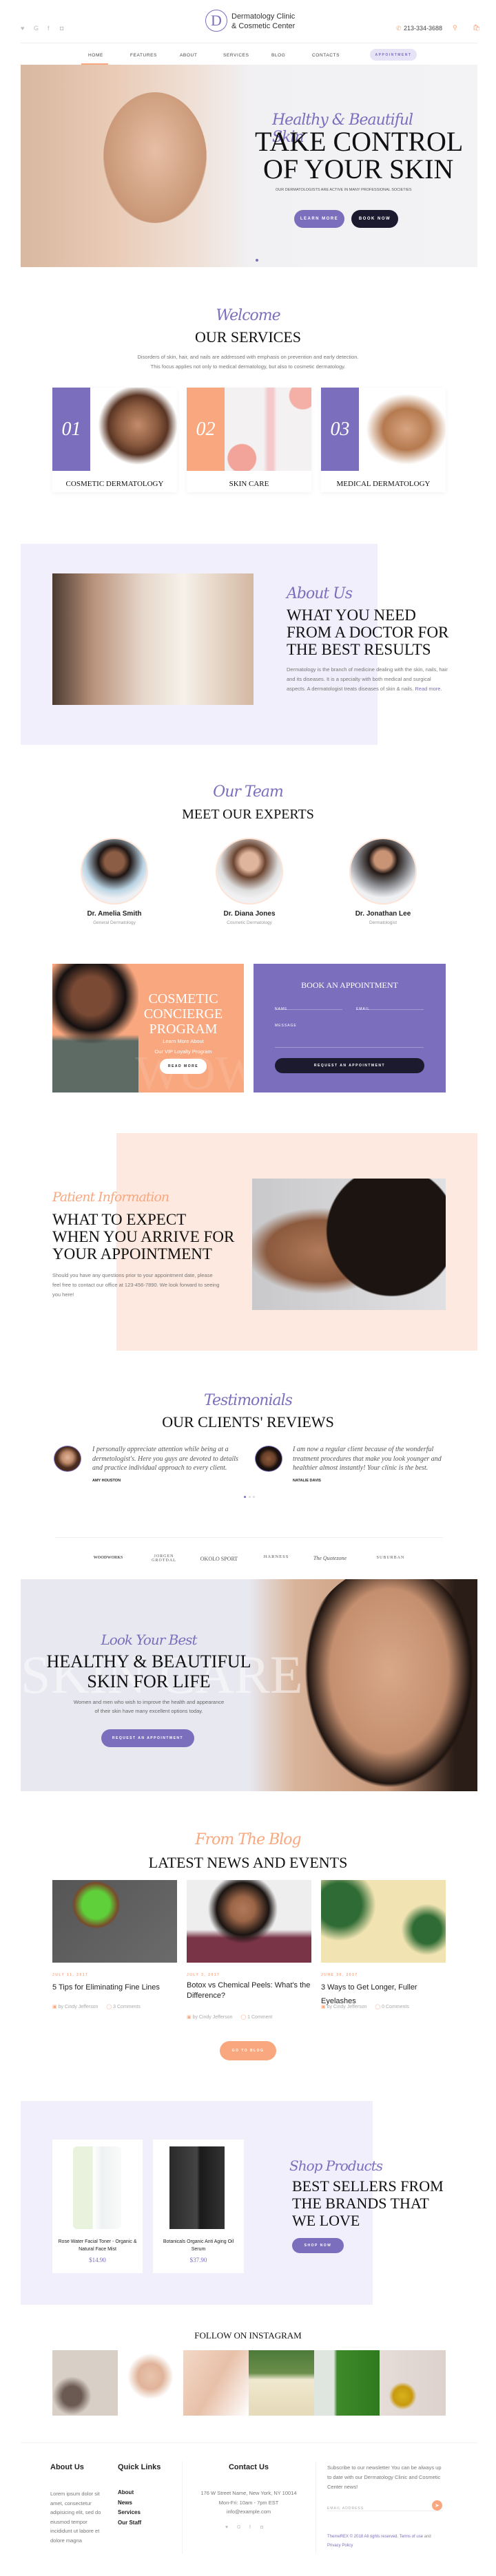  What do you see at coordinates (319, 219) in the screenshot?
I see `learn-more-button: LEARN MORE` at bounding box center [319, 219].